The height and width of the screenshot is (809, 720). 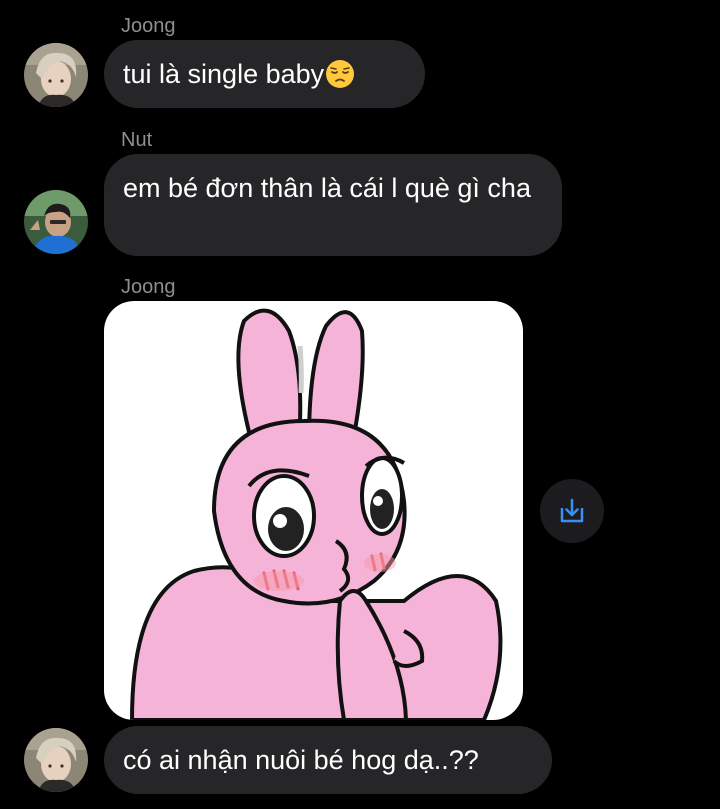 I want to click on message-text: em bé đơn thân là cái l què gì cha, so click(x=327, y=188).